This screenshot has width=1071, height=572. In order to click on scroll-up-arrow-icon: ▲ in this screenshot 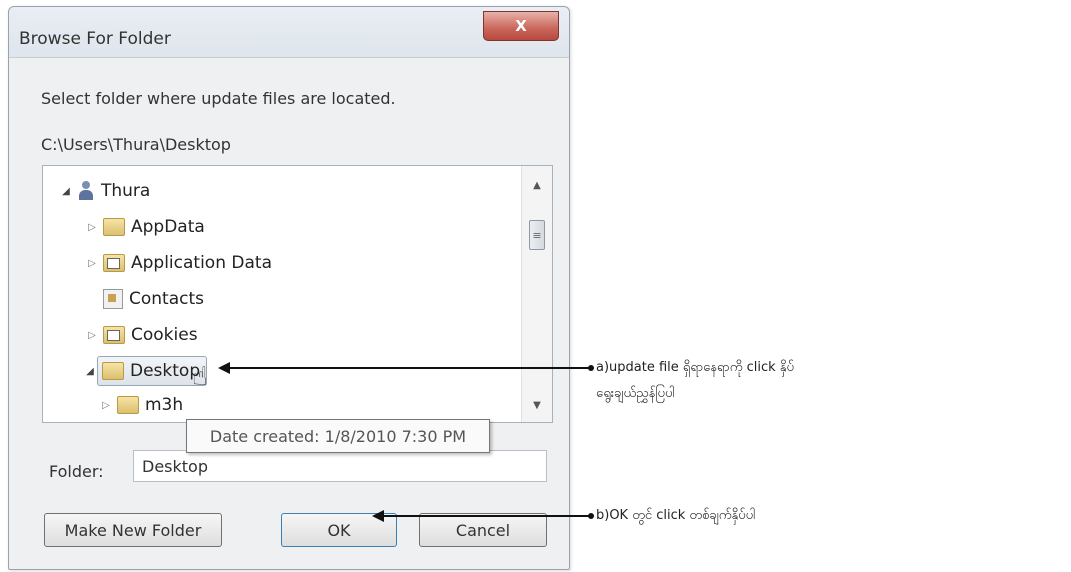, I will do `click(537, 185)`.